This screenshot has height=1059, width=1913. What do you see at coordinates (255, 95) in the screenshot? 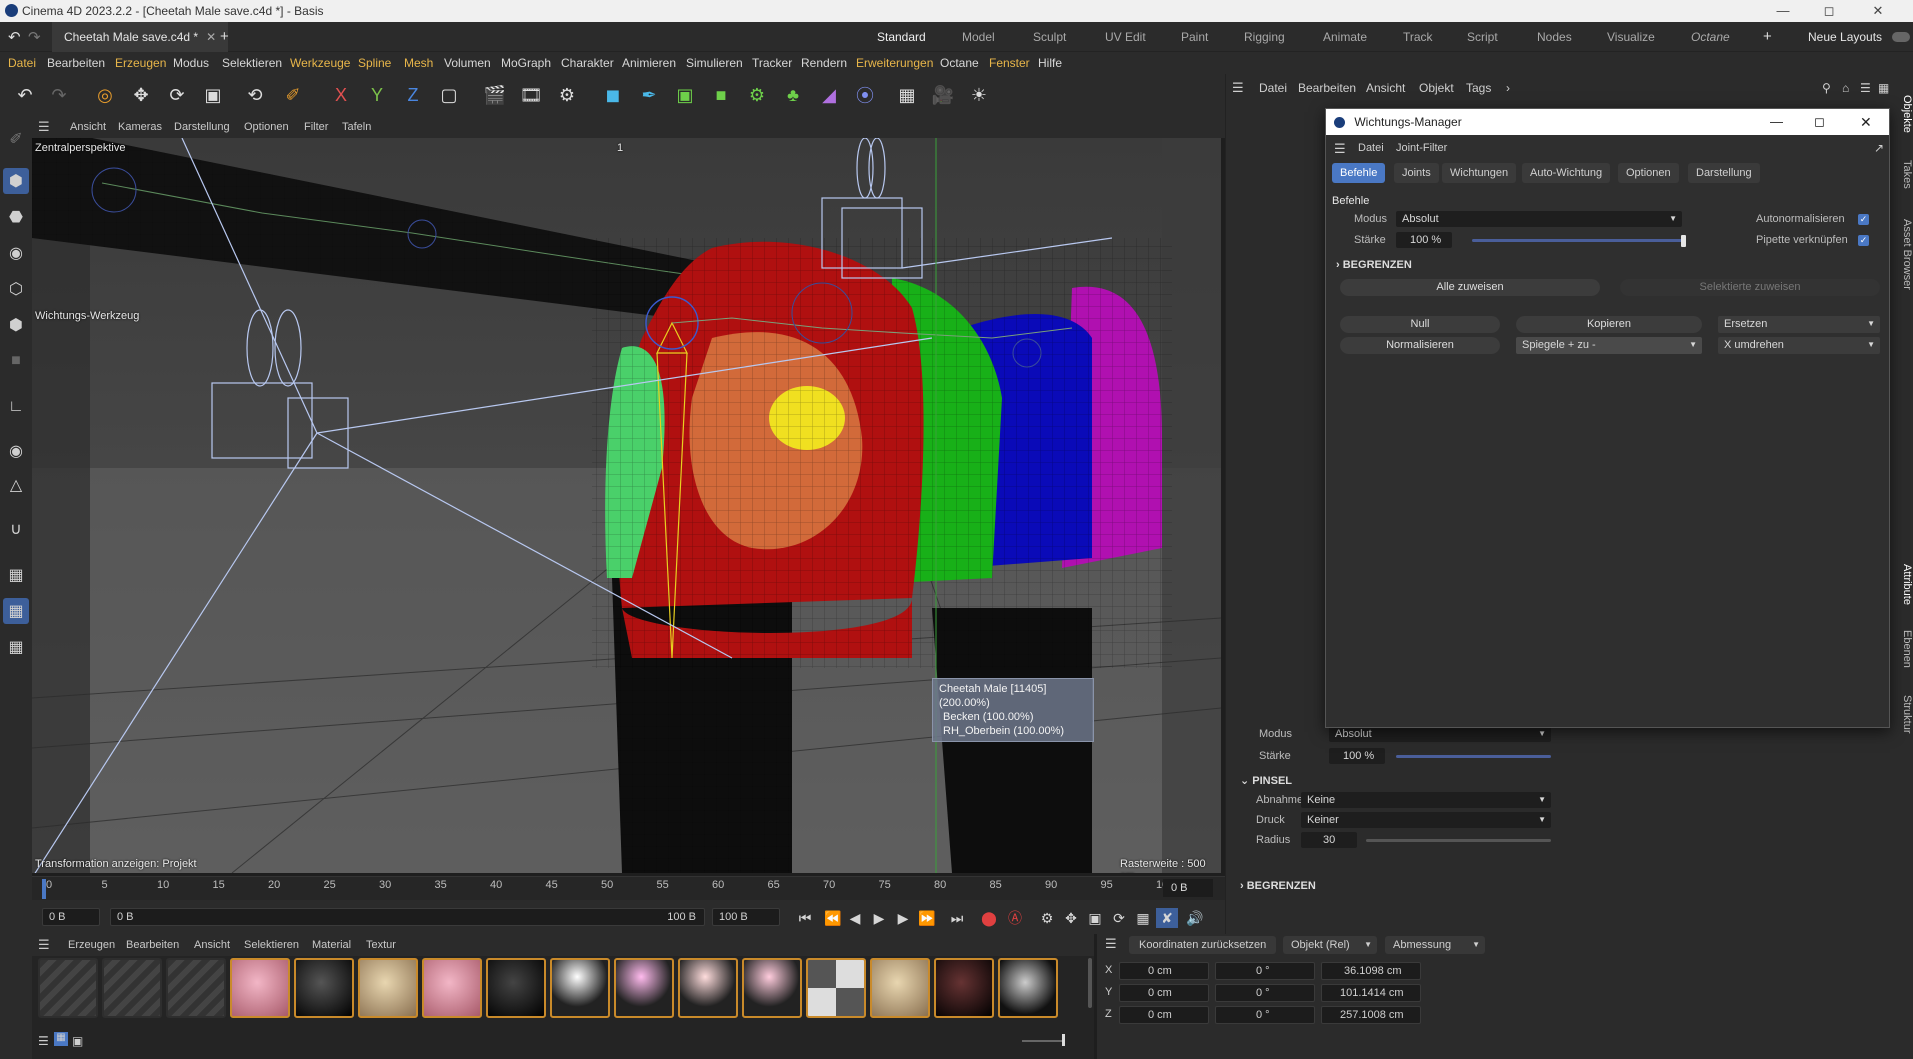
I see `lasso-icon: ⟲` at bounding box center [255, 95].